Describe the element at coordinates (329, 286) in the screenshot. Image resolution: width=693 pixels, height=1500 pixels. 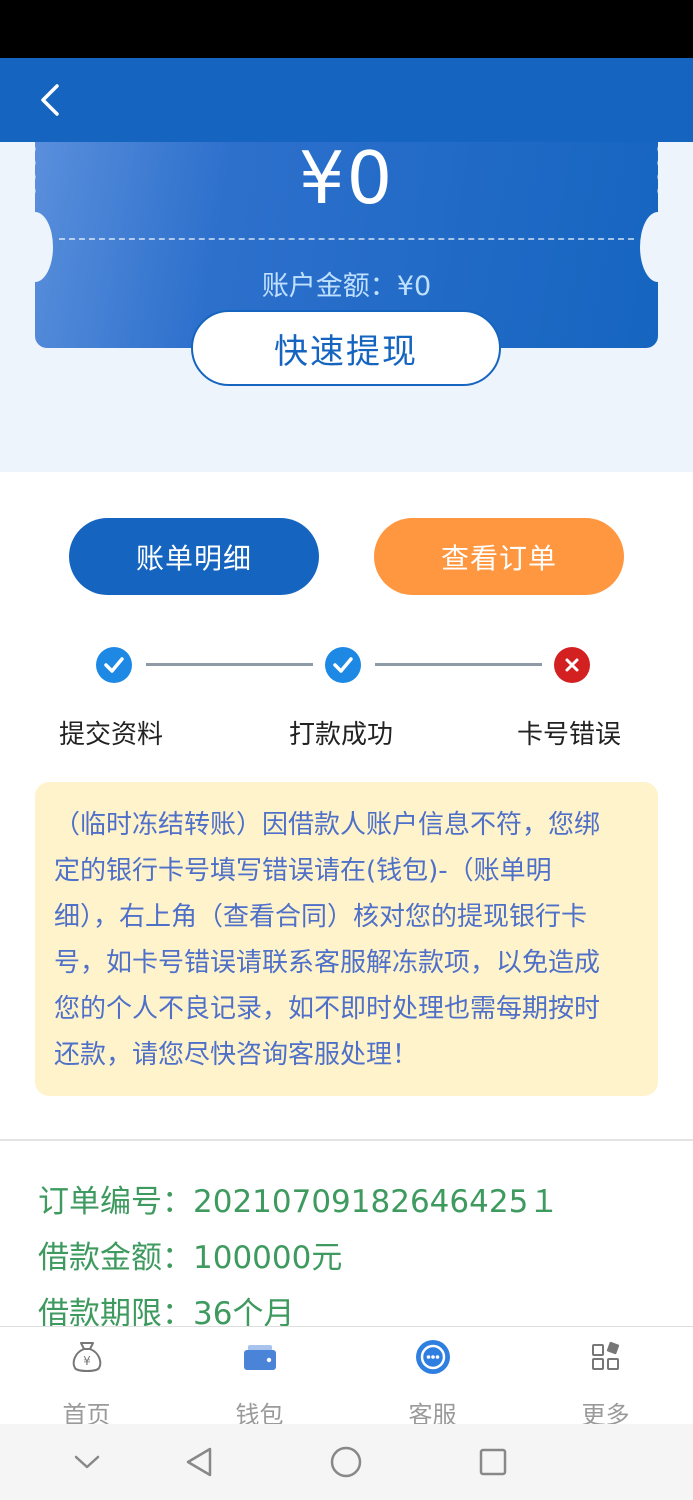
I see `account-balance-label: 账户金额：` at that location.